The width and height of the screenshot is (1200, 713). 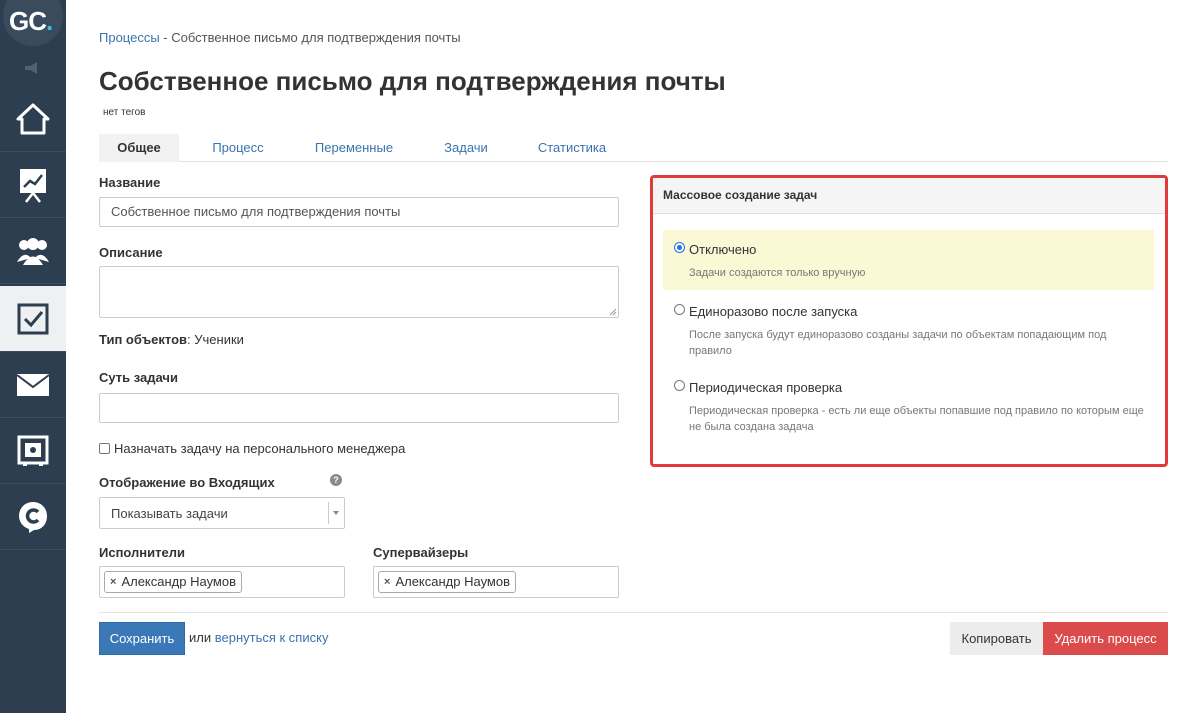 I want to click on save-button: Сохранить, so click(x=142, y=638).